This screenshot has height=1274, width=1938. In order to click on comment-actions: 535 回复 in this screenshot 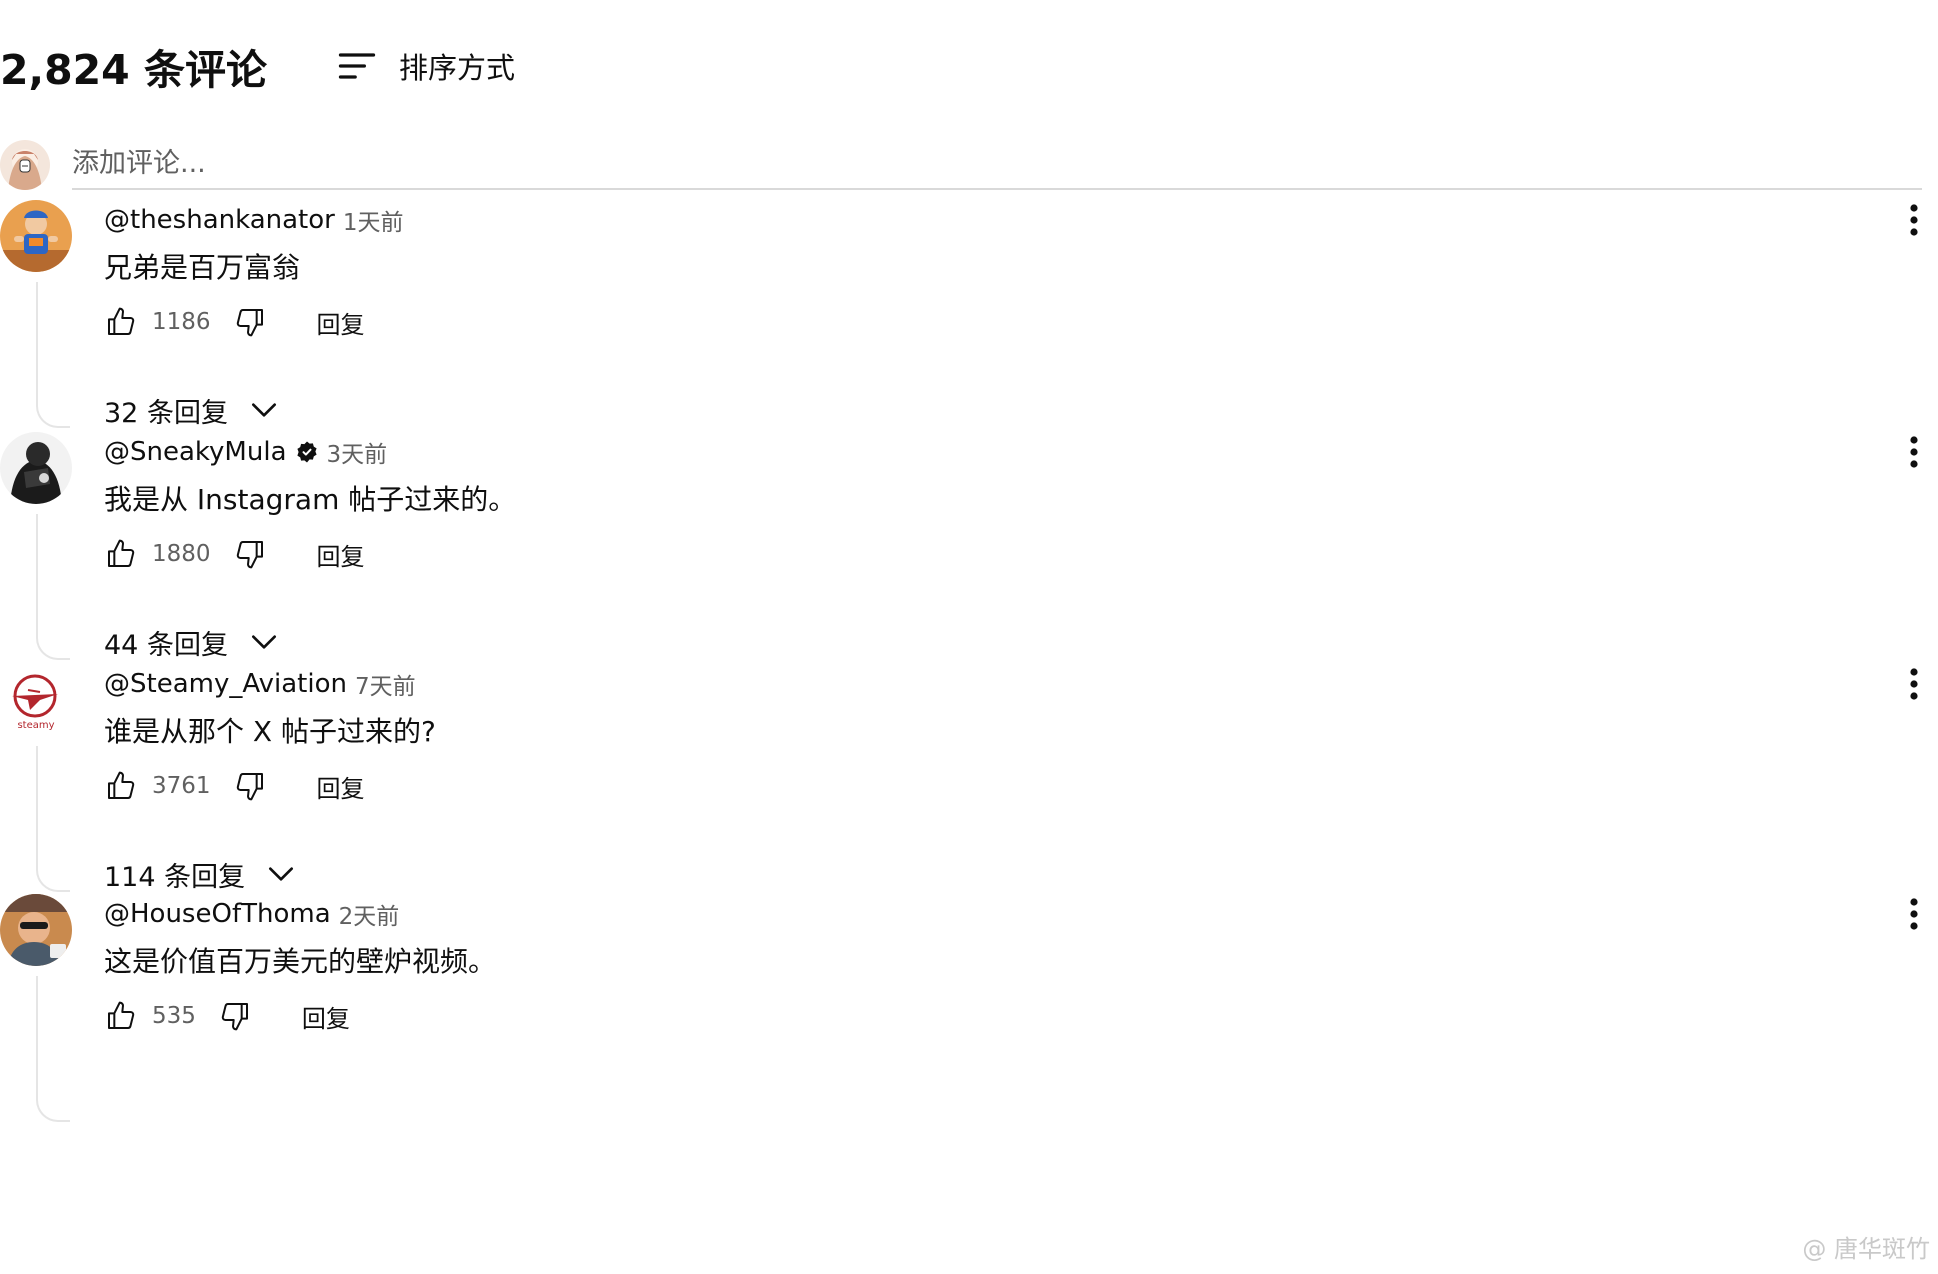, I will do `click(227, 1016)`.